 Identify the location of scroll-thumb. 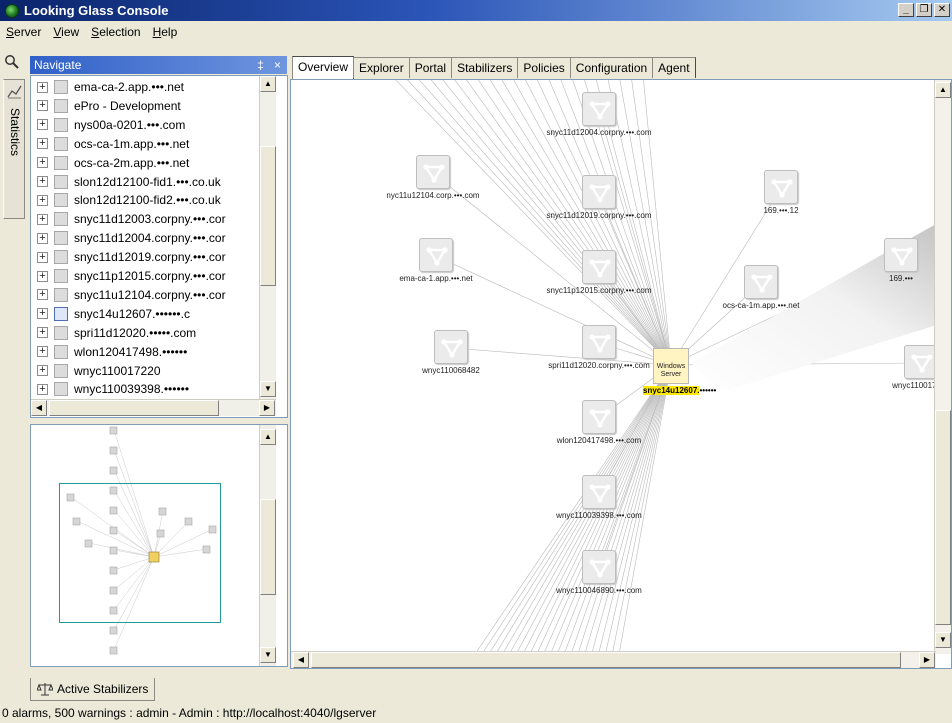
(268, 216).